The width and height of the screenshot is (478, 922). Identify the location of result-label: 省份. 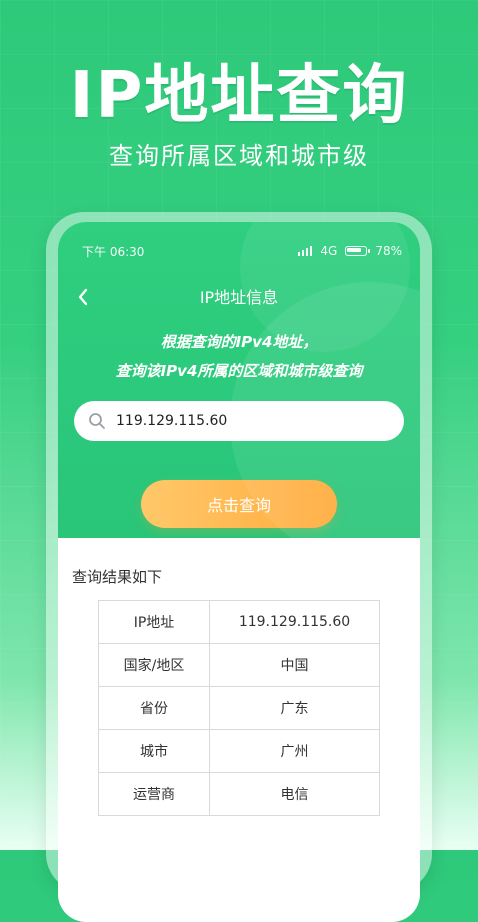
(154, 708).